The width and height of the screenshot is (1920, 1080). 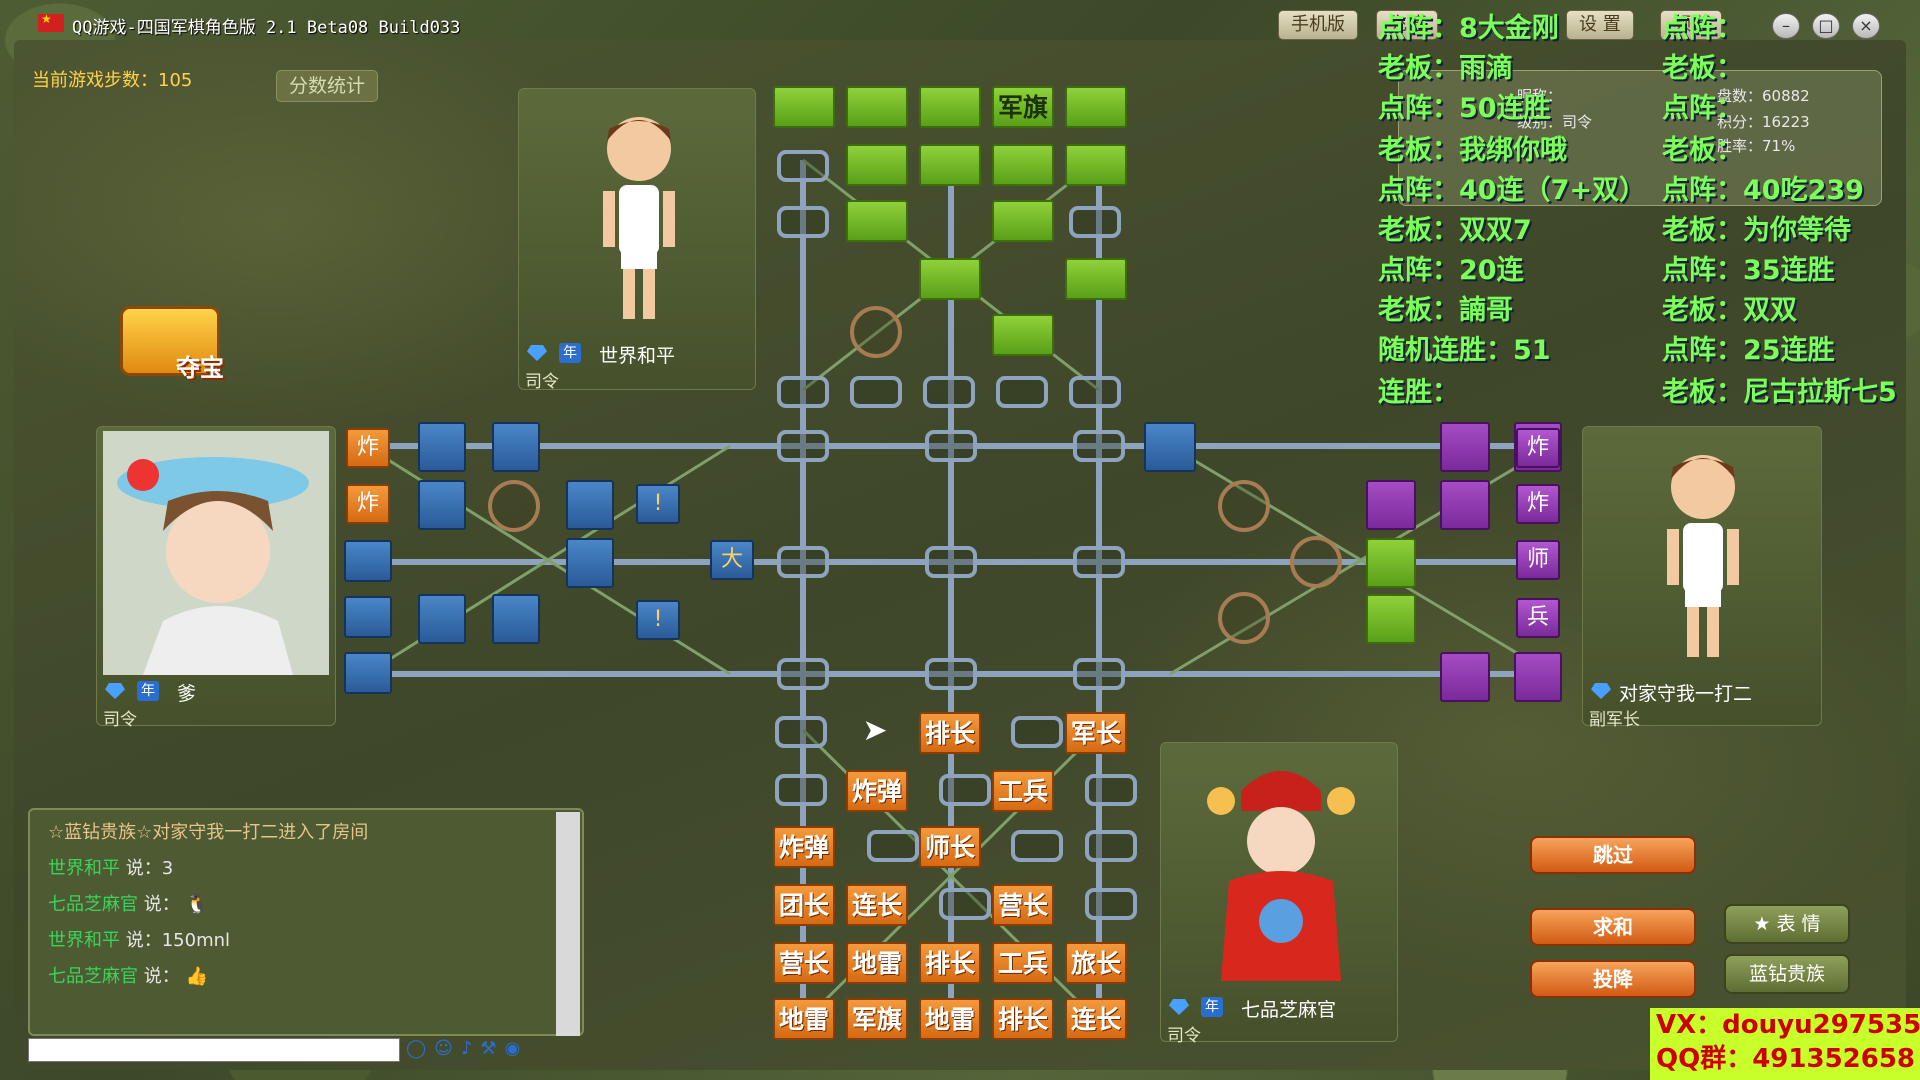 What do you see at coordinates (1613, 855) in the screenshot?
I see `skip-button: 跳过` at bounding box center [1613, 855].